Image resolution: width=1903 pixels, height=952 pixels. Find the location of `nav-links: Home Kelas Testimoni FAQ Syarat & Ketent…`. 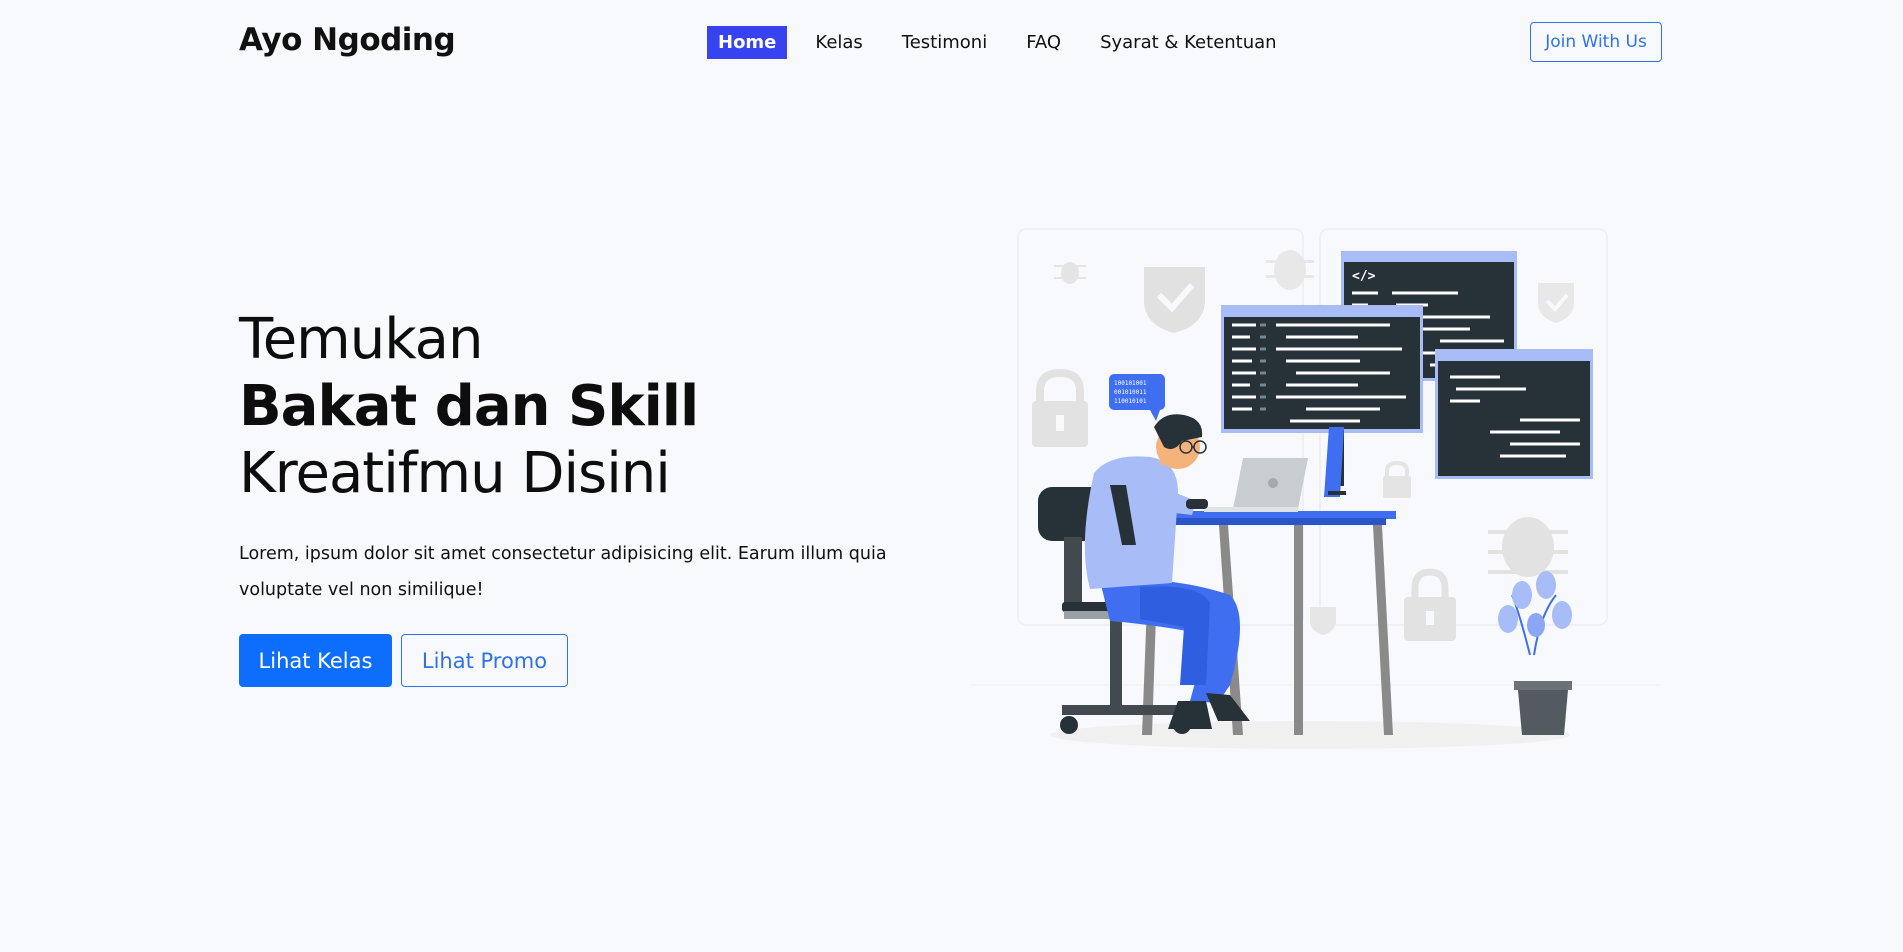

nav-links: Home Kelas Testimoni FAQ Syarat & Ketent… is located at coordinates (1006, 42).